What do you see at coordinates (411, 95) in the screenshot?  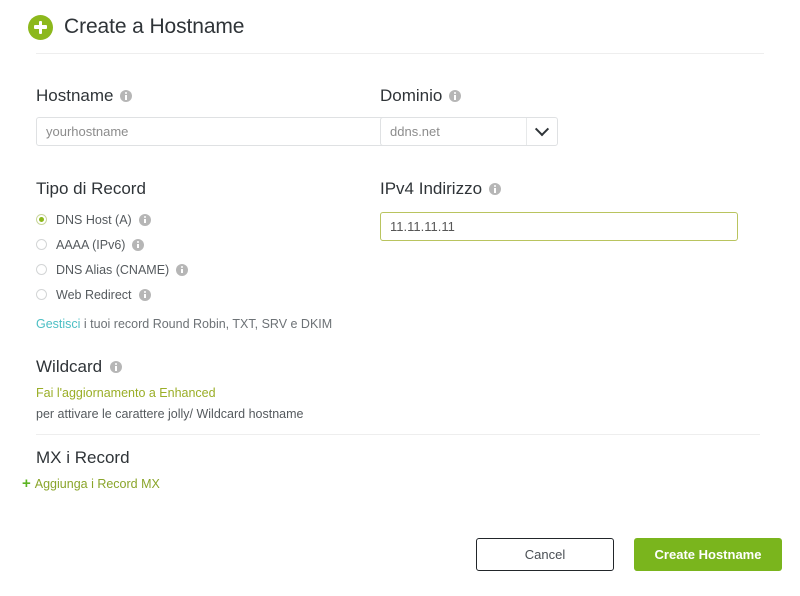 I see `domain-label: Dominio` at bounding box center [411, 95].